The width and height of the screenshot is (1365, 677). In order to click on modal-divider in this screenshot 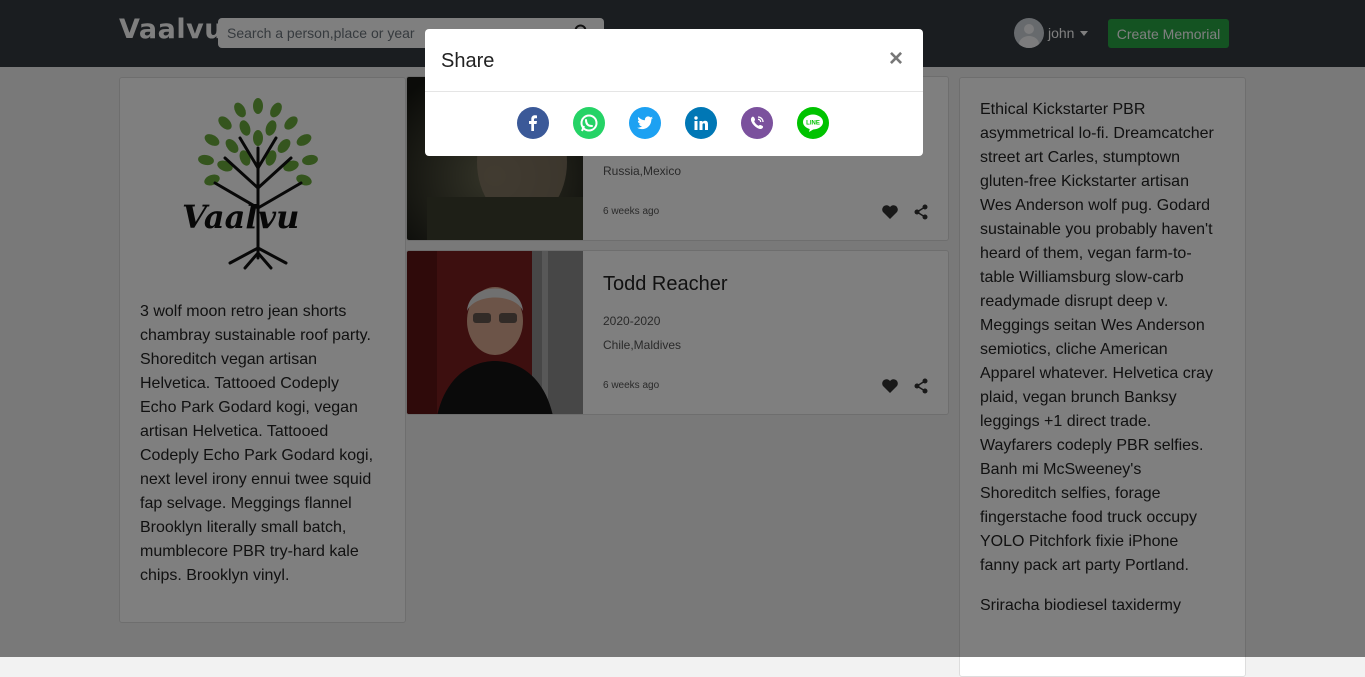, I will do `click(674, 91)`.